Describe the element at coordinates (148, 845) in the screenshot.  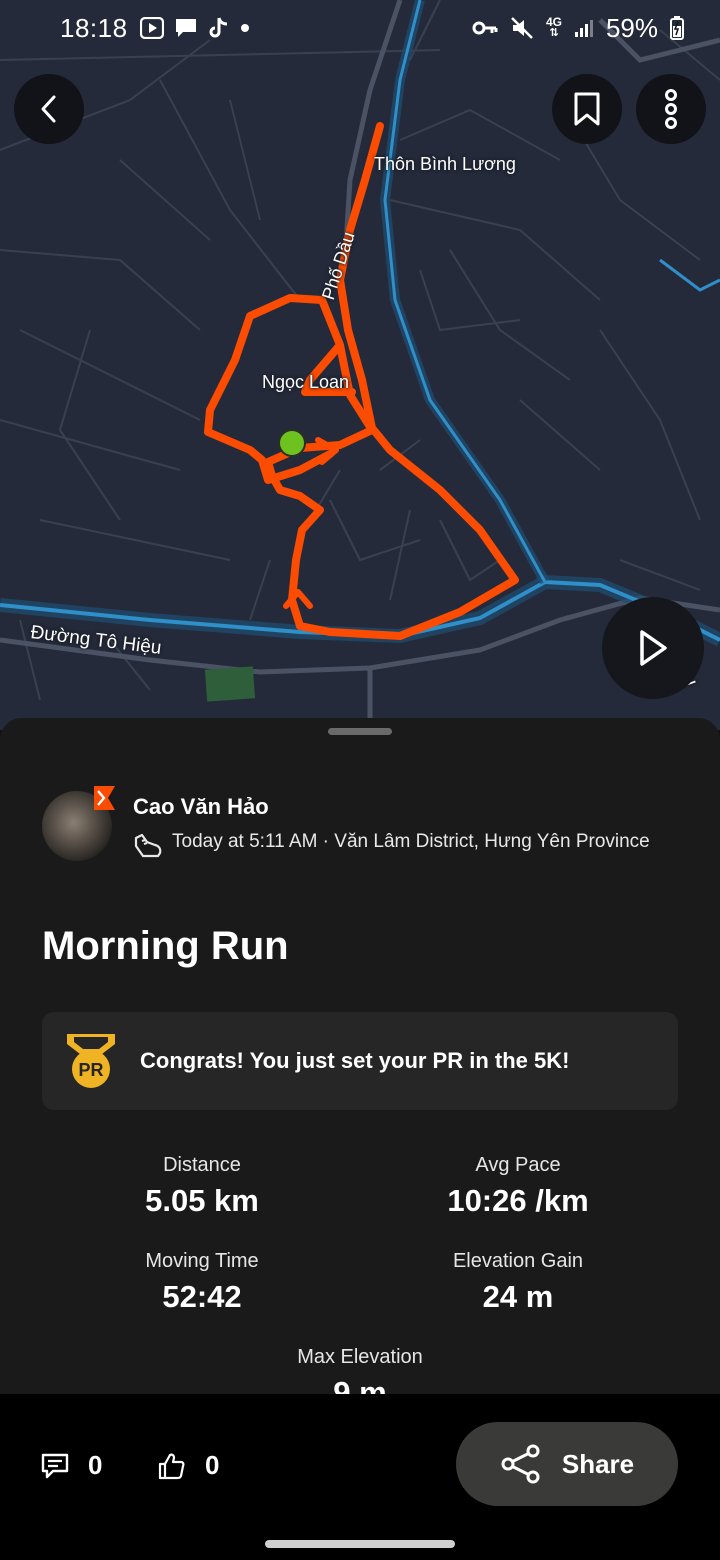
I see `run-shoe-icon` at that location.